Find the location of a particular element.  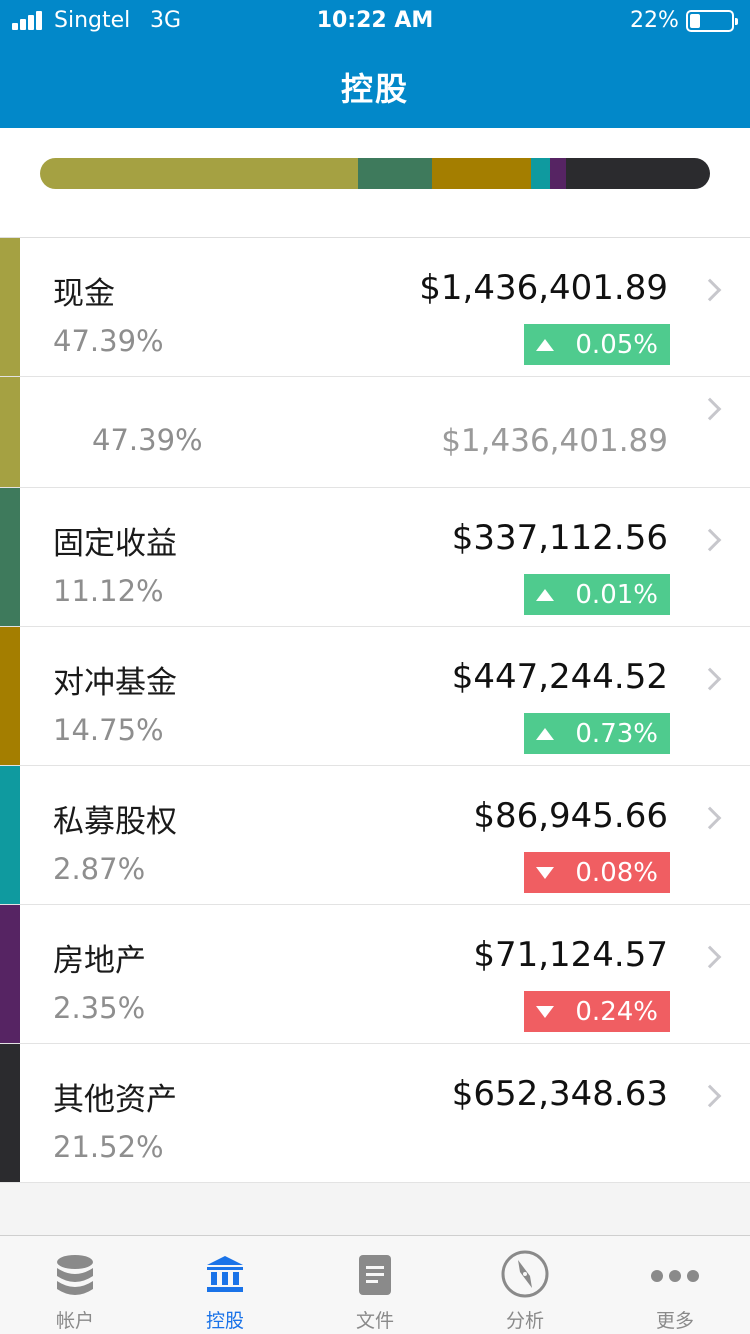

tab-database: 帐户 is located at coordinates (75, 1285).